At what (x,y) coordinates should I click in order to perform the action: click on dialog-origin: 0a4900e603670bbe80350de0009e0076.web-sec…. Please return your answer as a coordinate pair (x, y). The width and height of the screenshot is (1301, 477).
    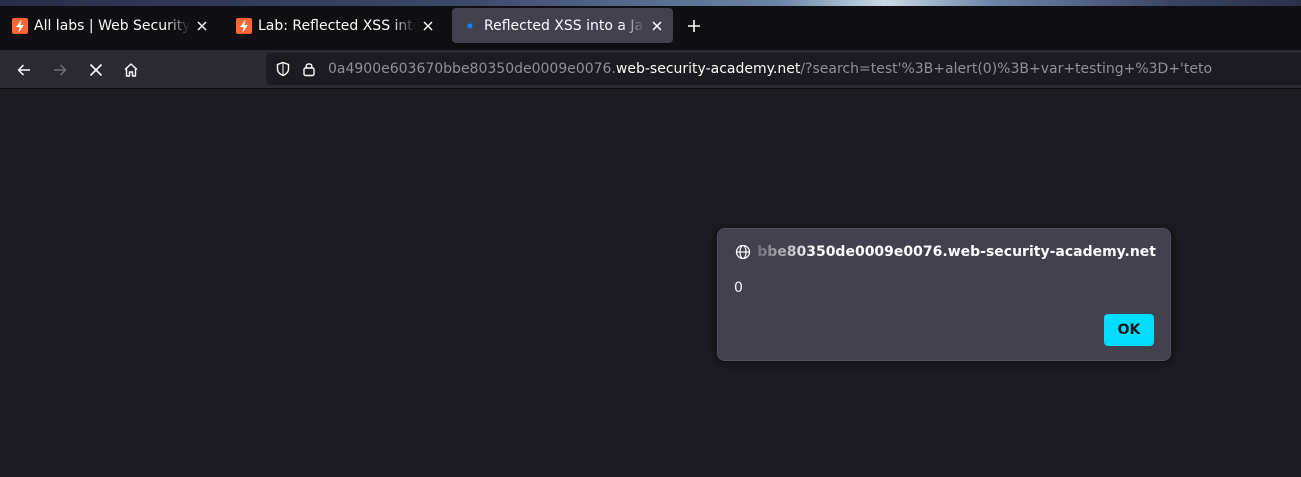
    Looking at the image, I should click on (957, 252).